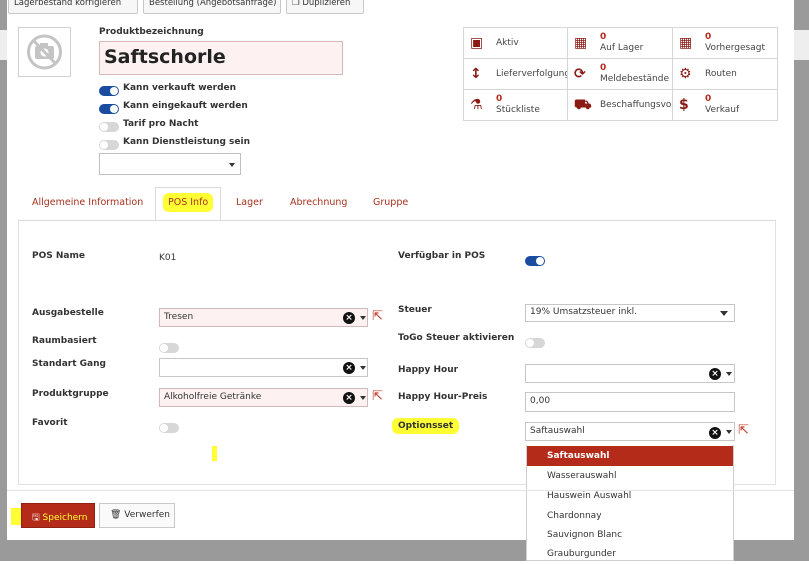  I want to click on rate-per-night-label: Tarif pro Nacht, so click(161, 124).